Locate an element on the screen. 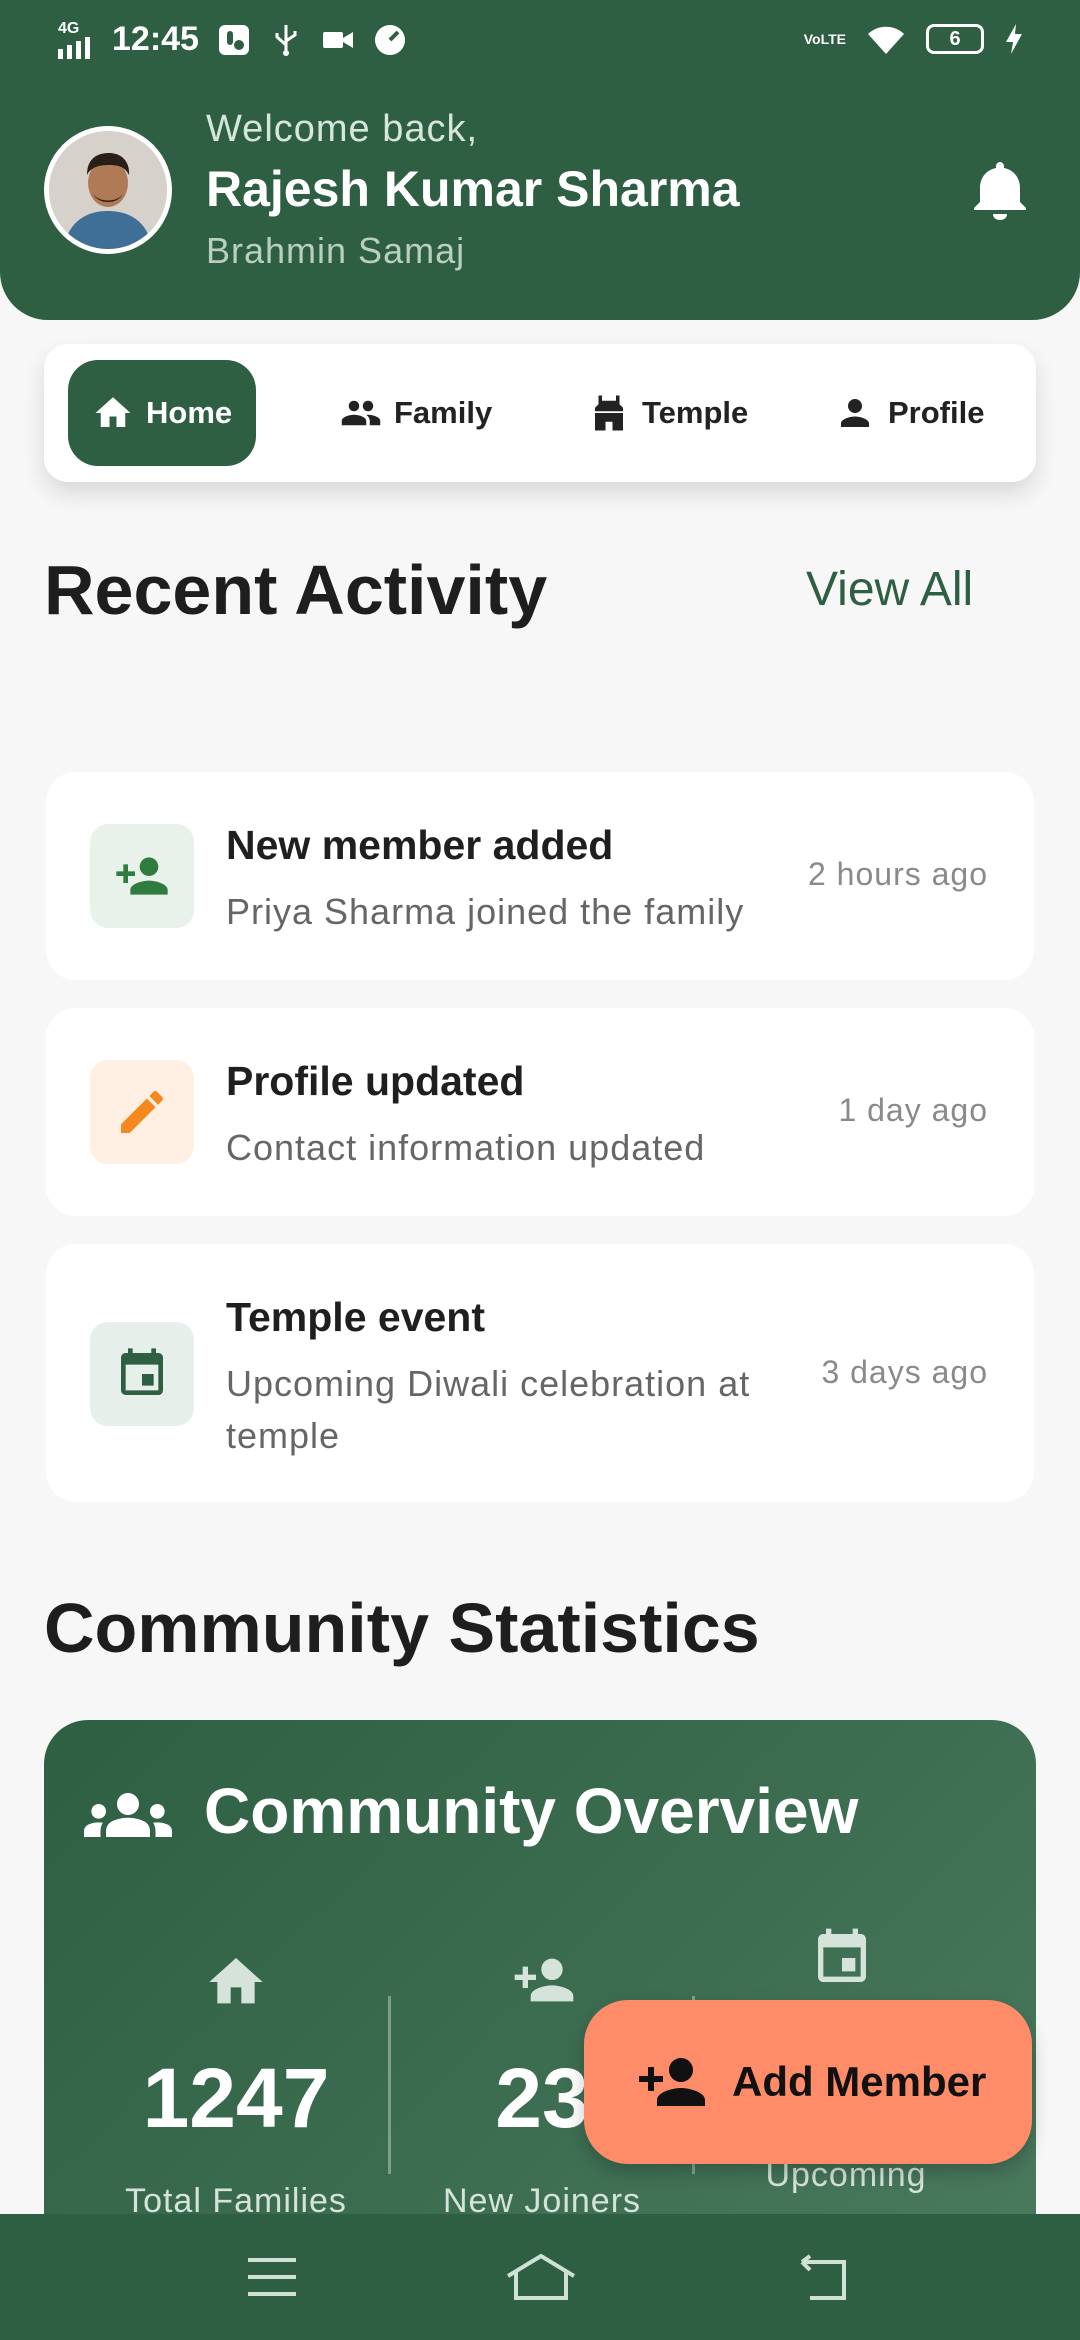 Image resolution: width=1080 pixels, height=2340 pixels. activity-description: Upcoming Diwali celebration at temple is located at coordinates (488, 1409).